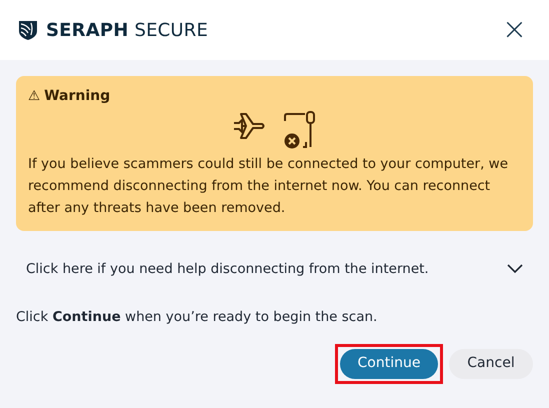 The image size is (549, 408). I want to click on shield-logo-icon, so click(28, 30).